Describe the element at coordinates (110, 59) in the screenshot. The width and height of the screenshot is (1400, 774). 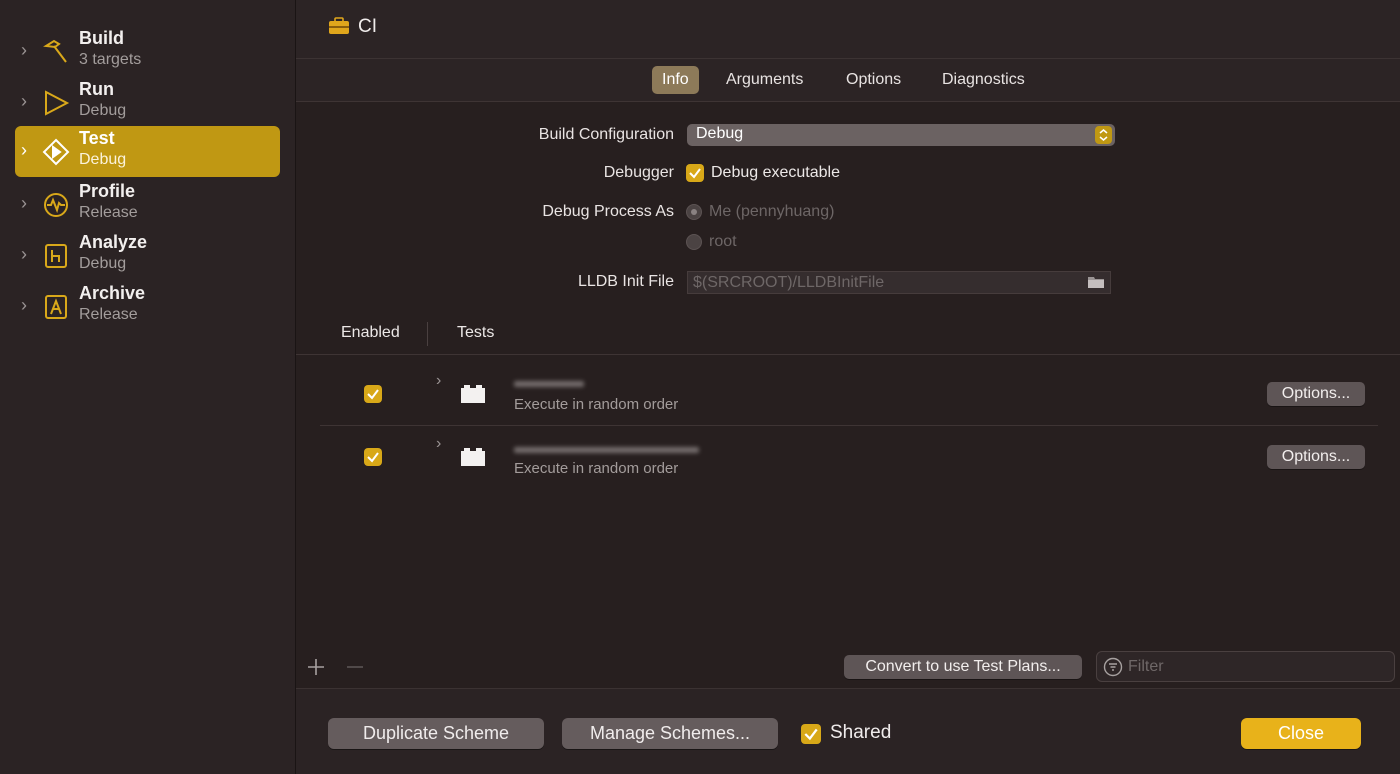
I see `sidebar-item-subtitle: 3 targets` at that location.